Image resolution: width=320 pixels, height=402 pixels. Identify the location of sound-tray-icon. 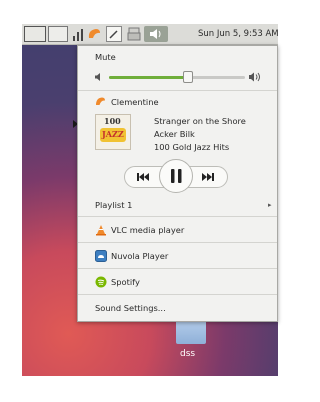
(156, 34).